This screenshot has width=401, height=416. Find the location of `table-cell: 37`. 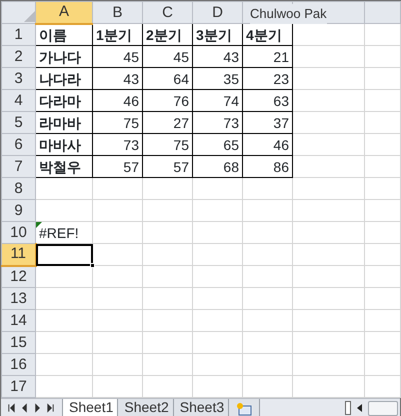

table-cell: 37 is located at coordinates (267, 123).